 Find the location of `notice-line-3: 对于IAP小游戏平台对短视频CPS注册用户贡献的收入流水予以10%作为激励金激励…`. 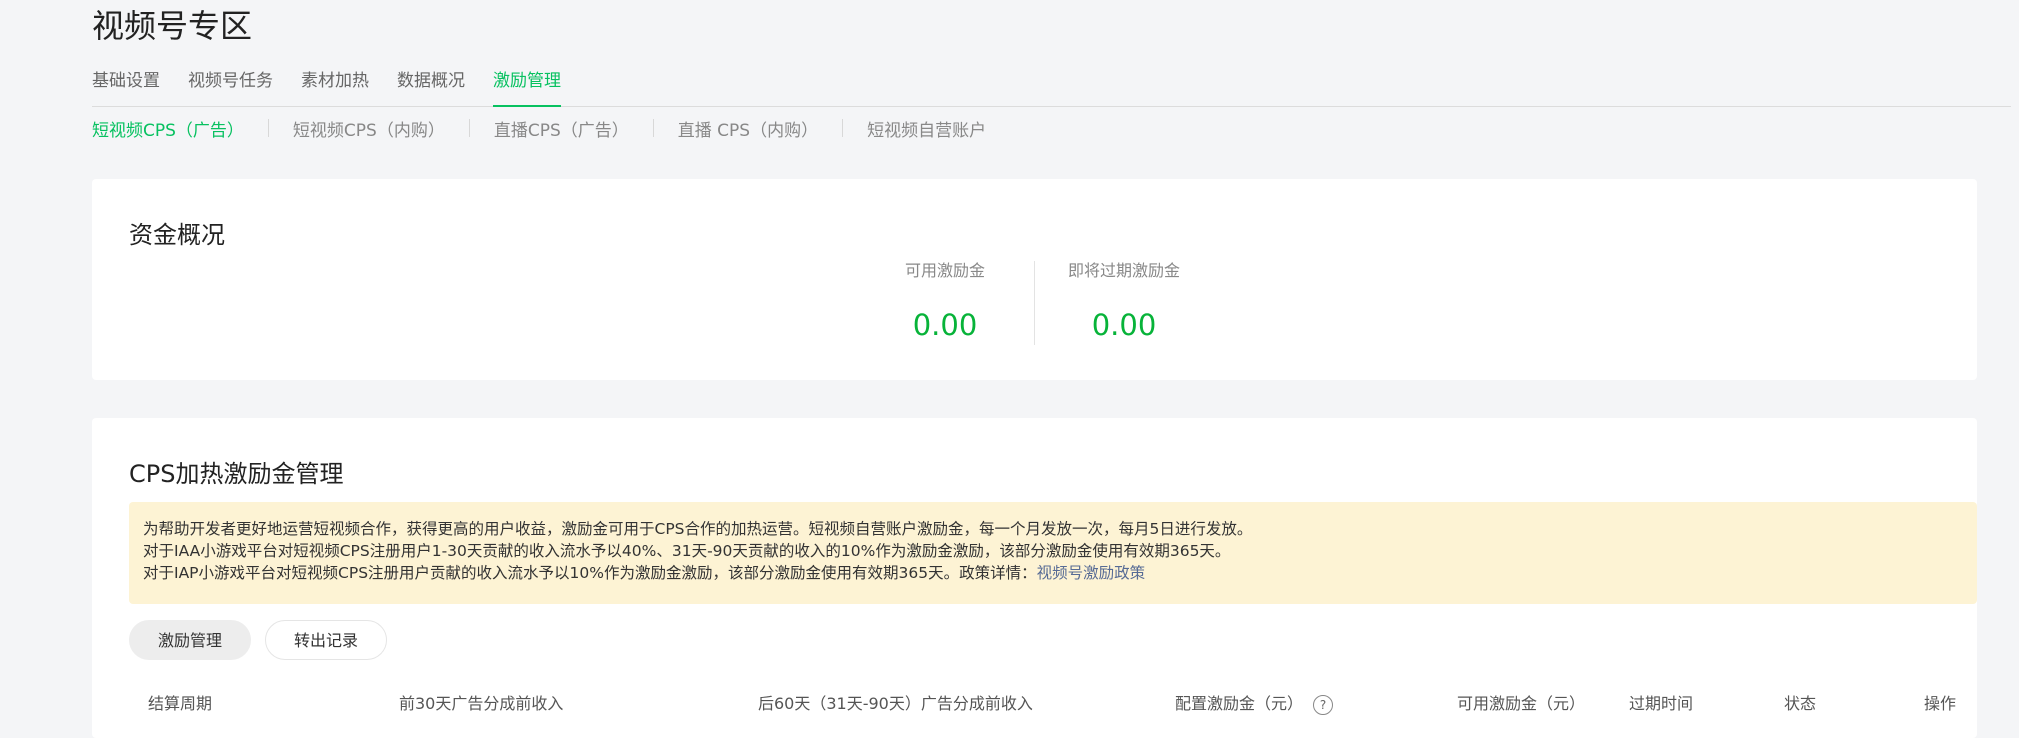

notice-line-3: 对于IAP小游戏平台对短视频CPS注册用户贡献的收入流水予以10%作为激励金激励… is located at coordinates (1053, 573).